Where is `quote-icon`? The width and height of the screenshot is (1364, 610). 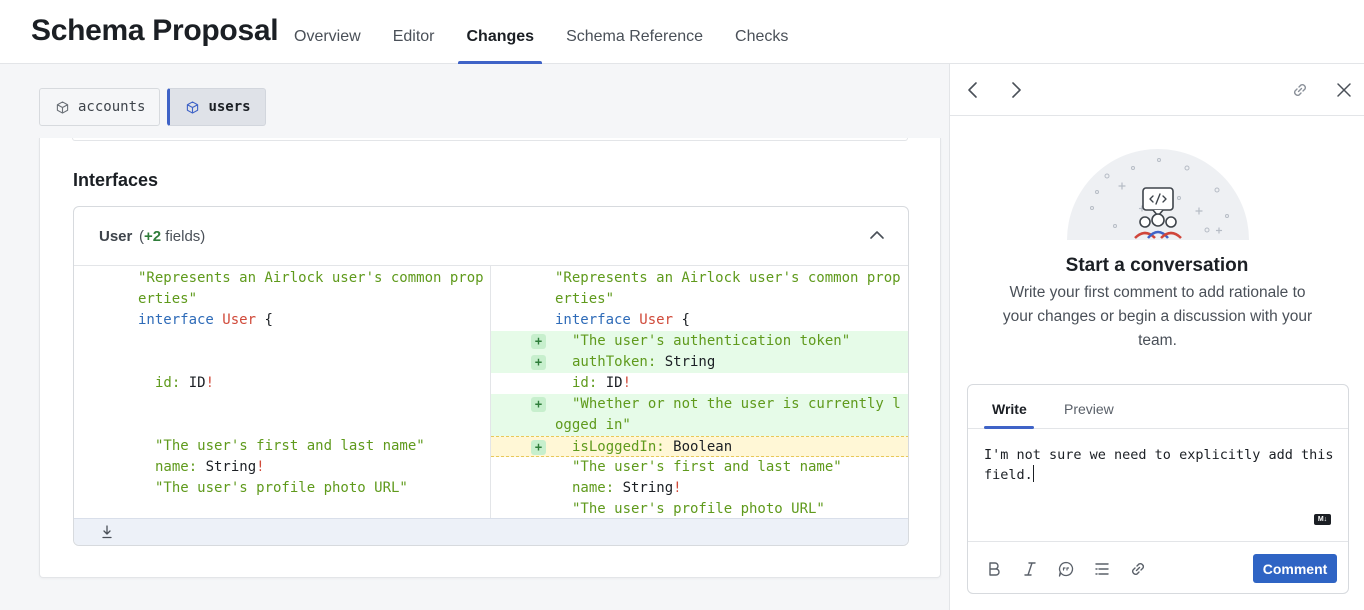 quote-icon is located at coordinates (1066, 569).